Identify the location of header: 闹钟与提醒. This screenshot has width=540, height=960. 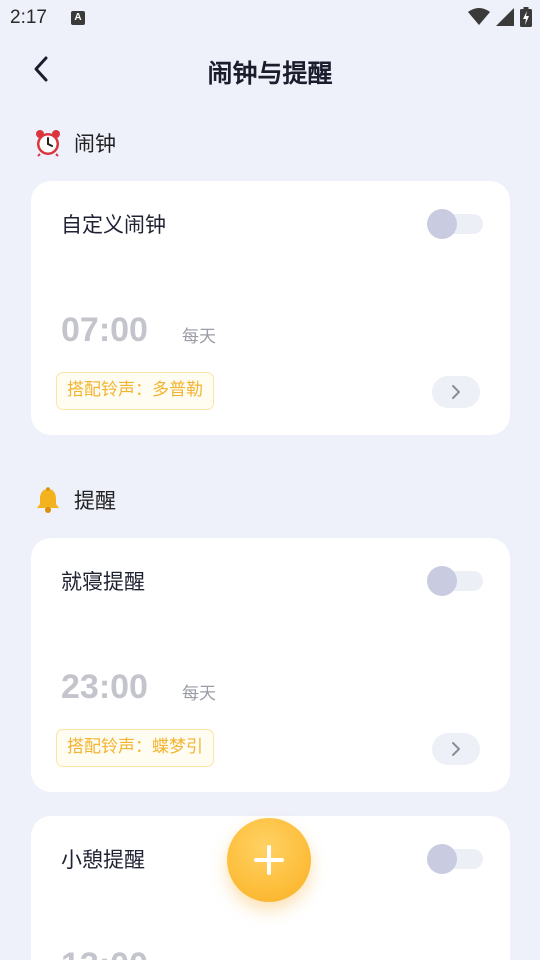
(270, 69).